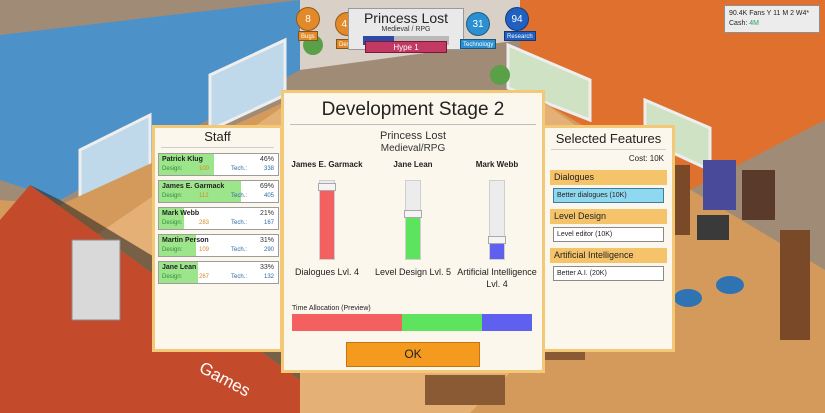 This screenshot has height=413, width=825. What do you see at coordinates (406, 18) in the screenshot?
I see `game-title: Princess Lost` at bounding box center [406, 18].